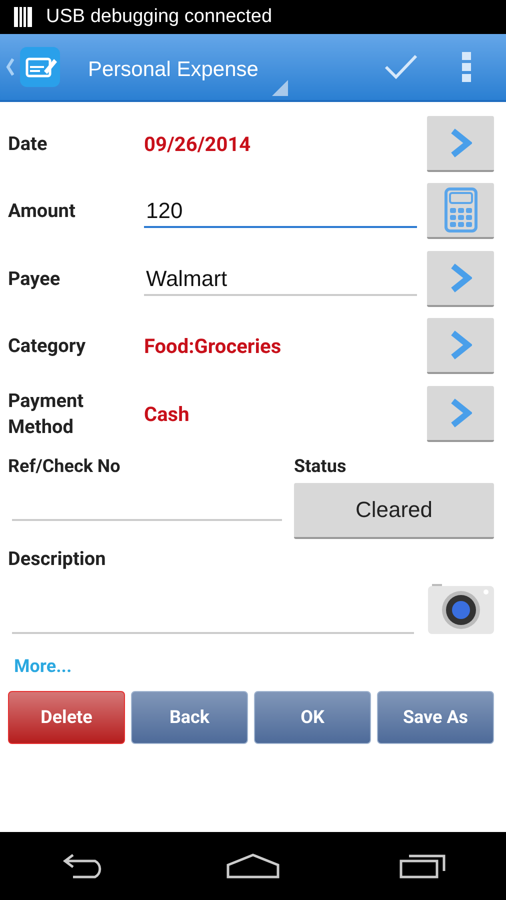 The image size is (506, 900). Describe the element at coordinates (28, 143) in the screenshot. I see `field-label: Date` at that location.